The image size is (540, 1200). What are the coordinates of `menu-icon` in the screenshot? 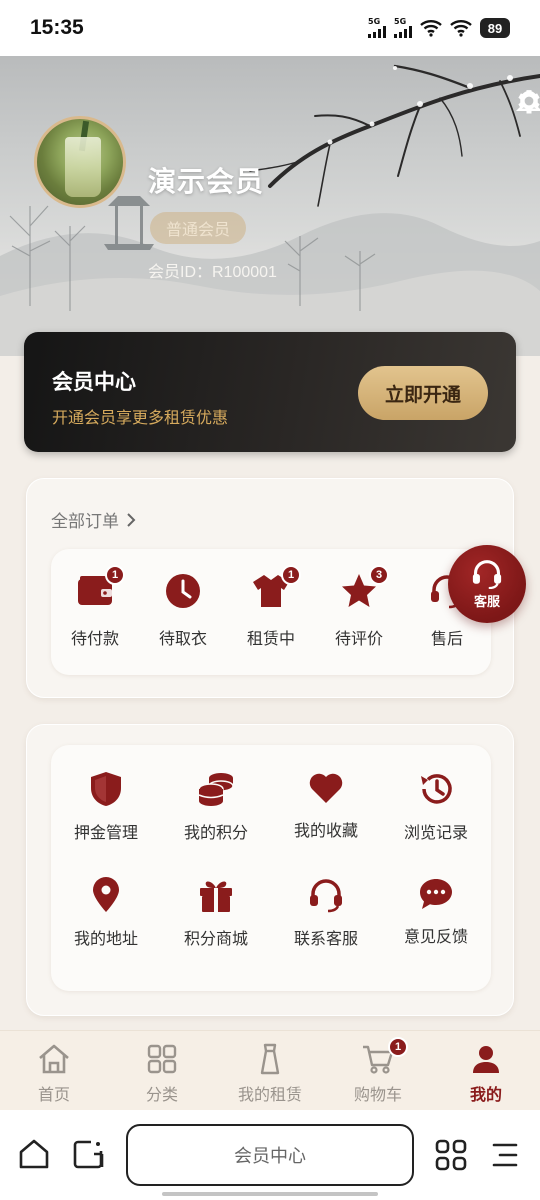 It's located at (505, 1155).